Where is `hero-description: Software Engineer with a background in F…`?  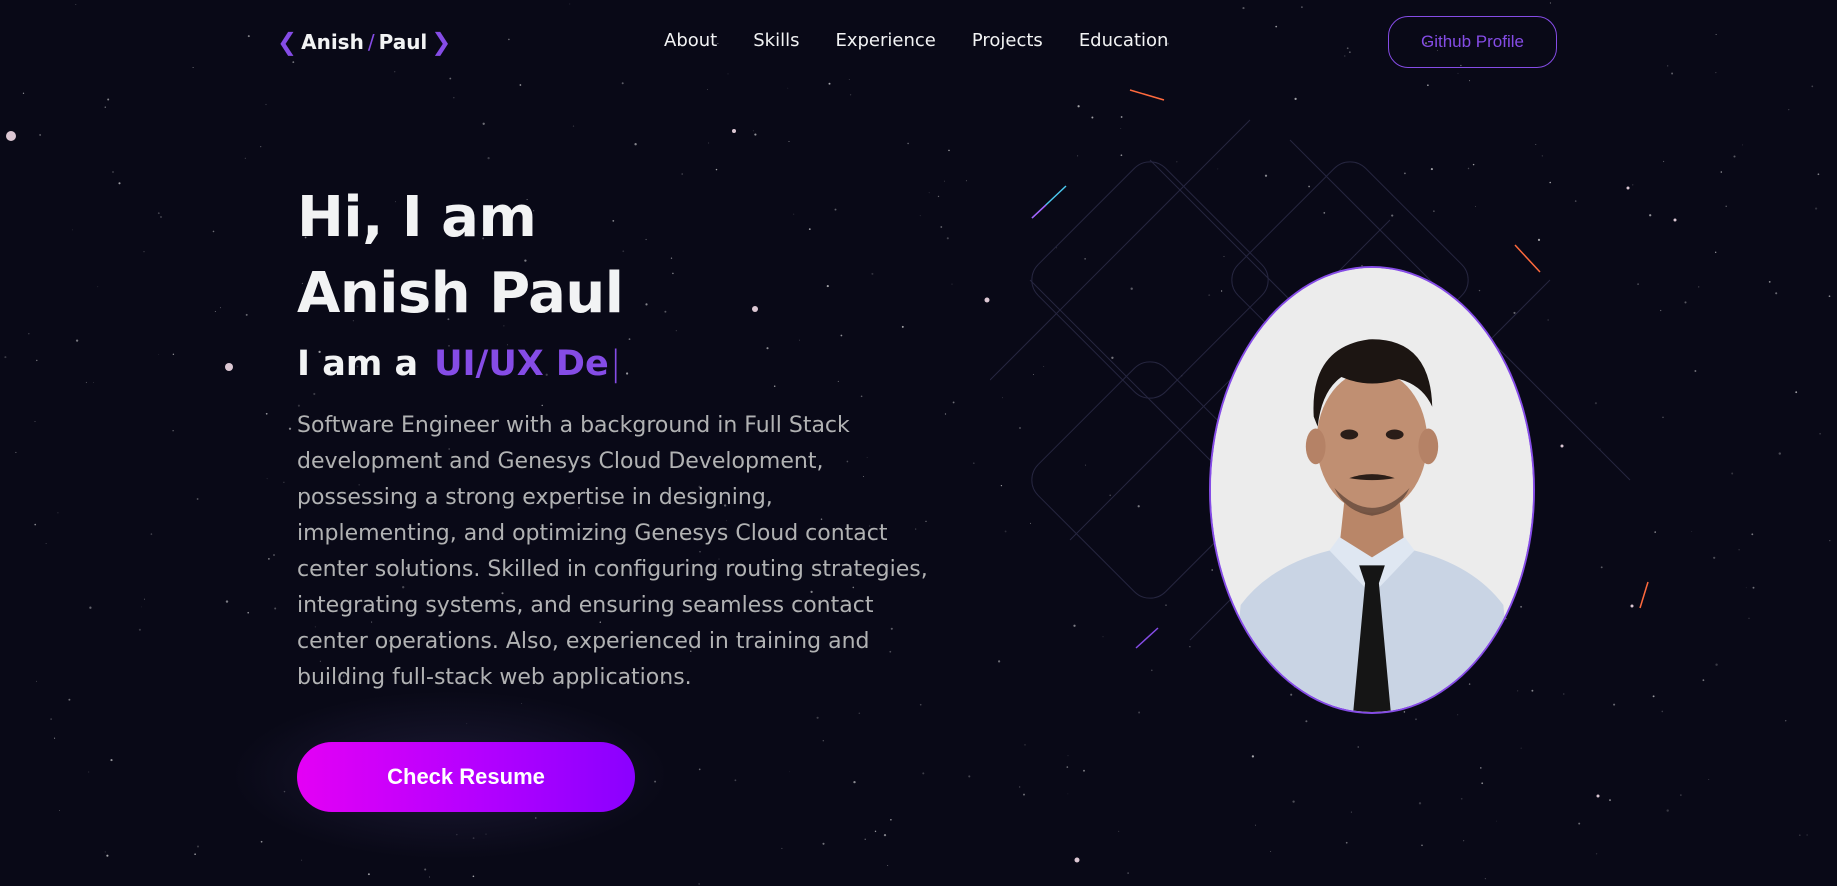
hero-description: Software Engineer with a background in F… is located at coordinates (612, 551).